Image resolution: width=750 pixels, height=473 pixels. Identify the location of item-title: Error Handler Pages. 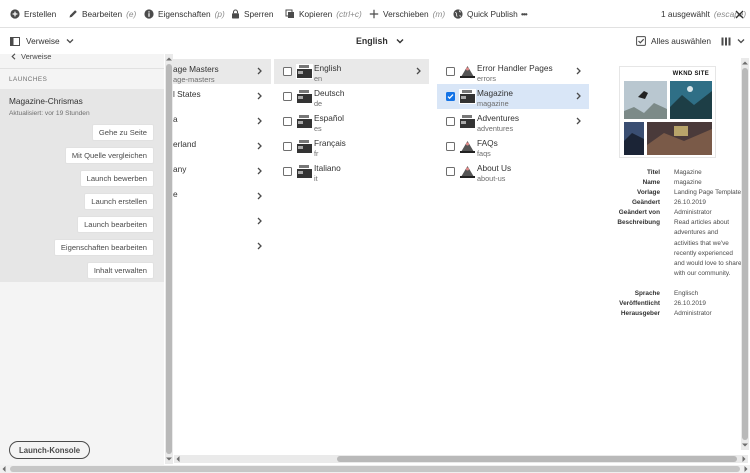
(515, 68).